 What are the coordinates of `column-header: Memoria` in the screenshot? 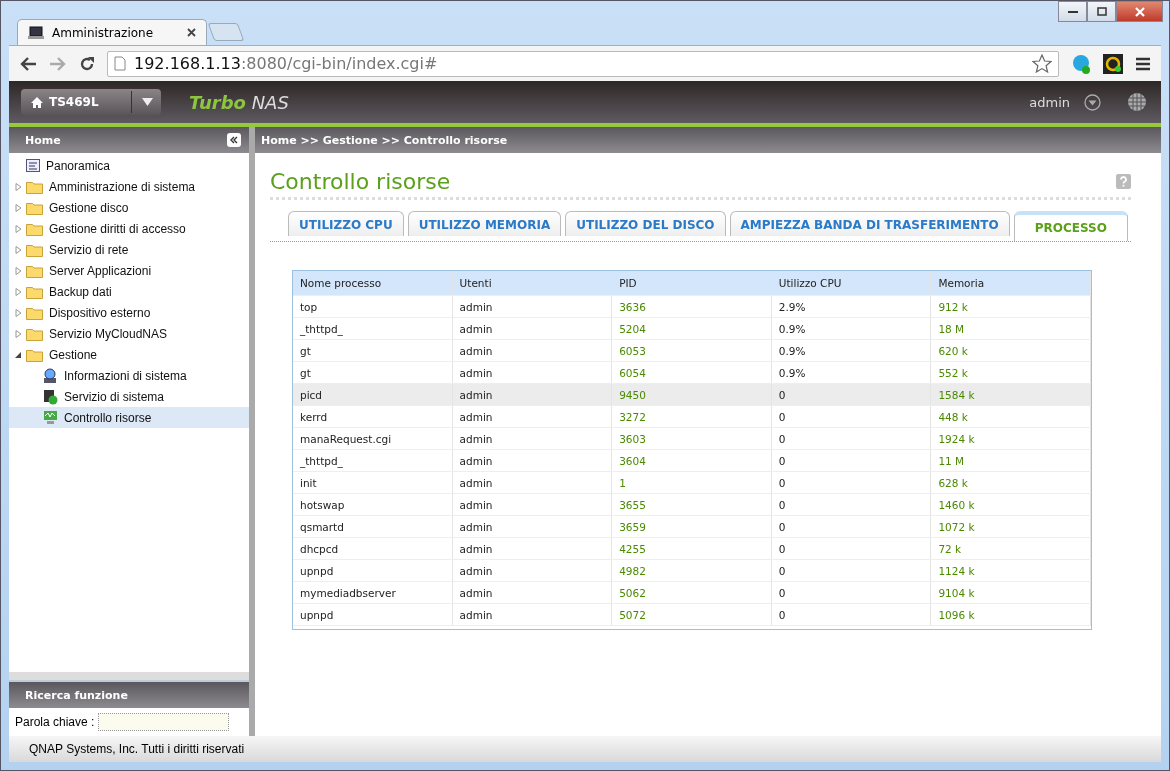 It's located at (1011, 283).